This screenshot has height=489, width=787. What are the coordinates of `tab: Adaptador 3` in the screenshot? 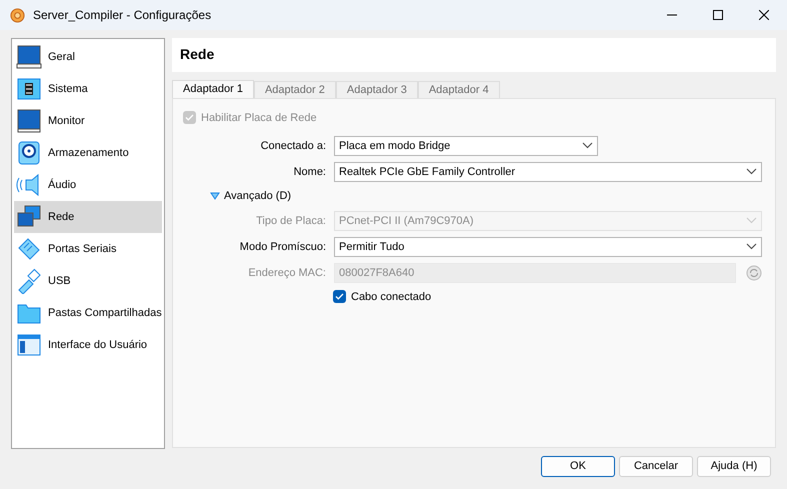 It's located at (377, 89).